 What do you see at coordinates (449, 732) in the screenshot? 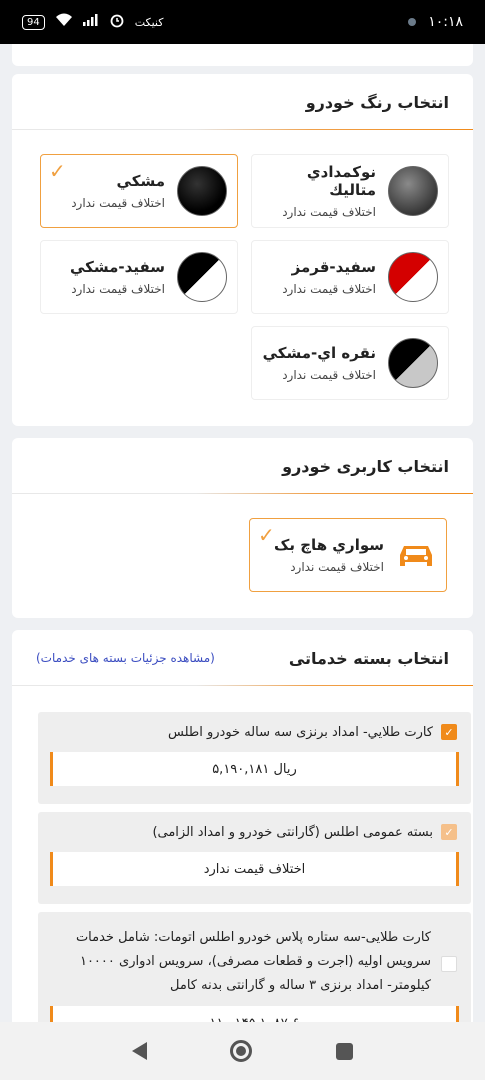
I see `checkbox-checked-icon: ✓` at bounding box center [449, 732].